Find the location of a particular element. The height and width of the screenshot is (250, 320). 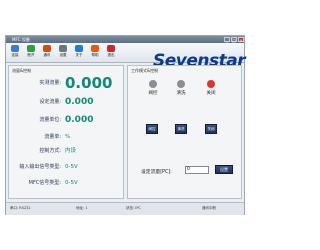

flow-unit-value: 0.000 is located at coordinates (79, 120).